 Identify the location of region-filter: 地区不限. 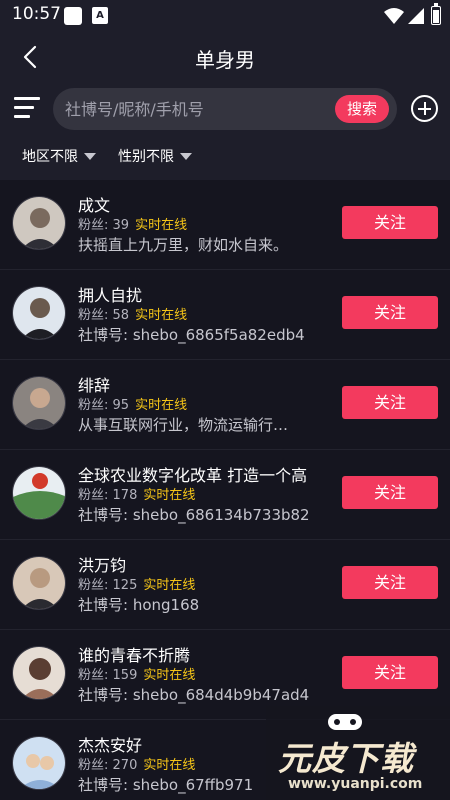
(59, 156).